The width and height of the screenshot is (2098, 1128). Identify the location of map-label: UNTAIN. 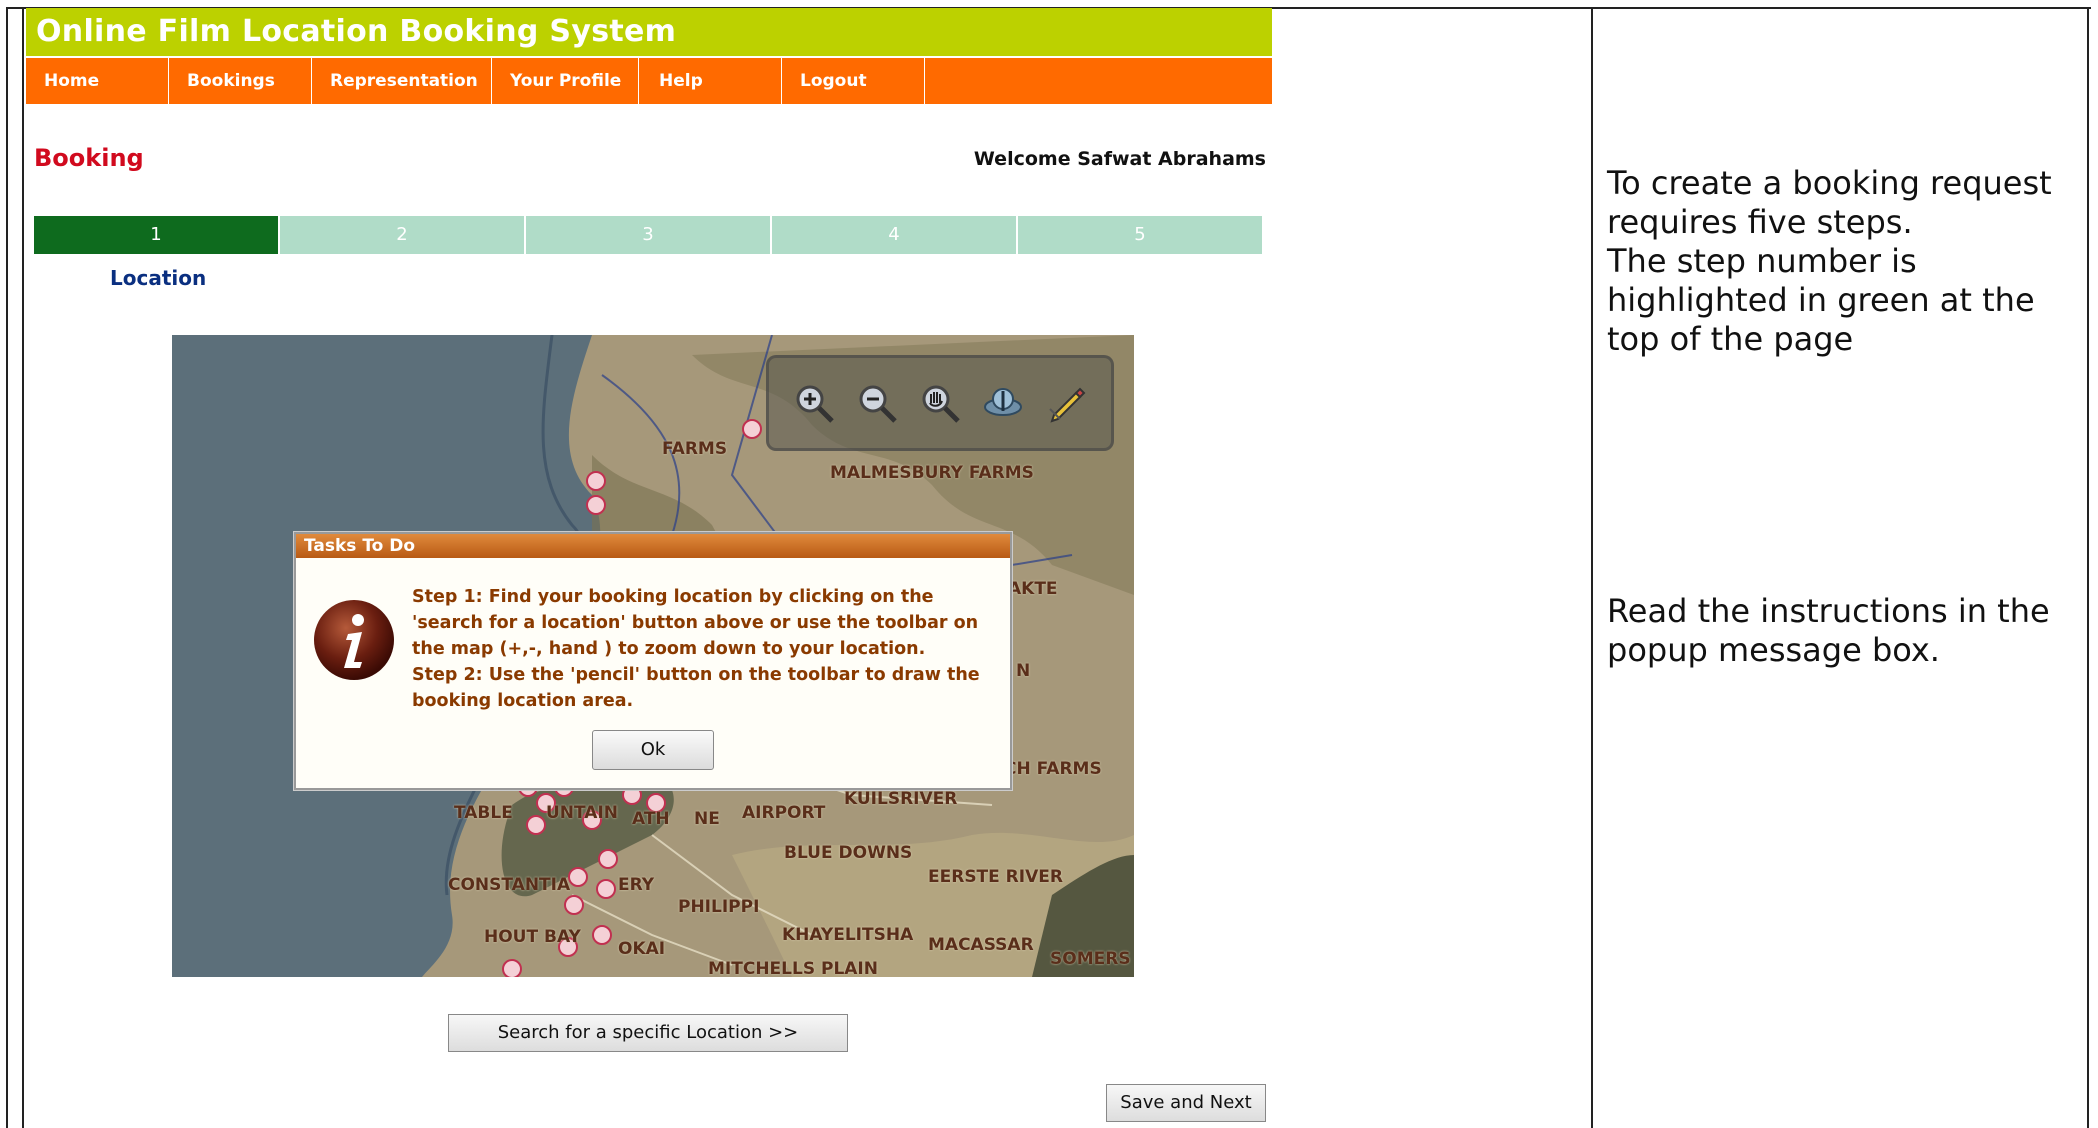
(582, 813).